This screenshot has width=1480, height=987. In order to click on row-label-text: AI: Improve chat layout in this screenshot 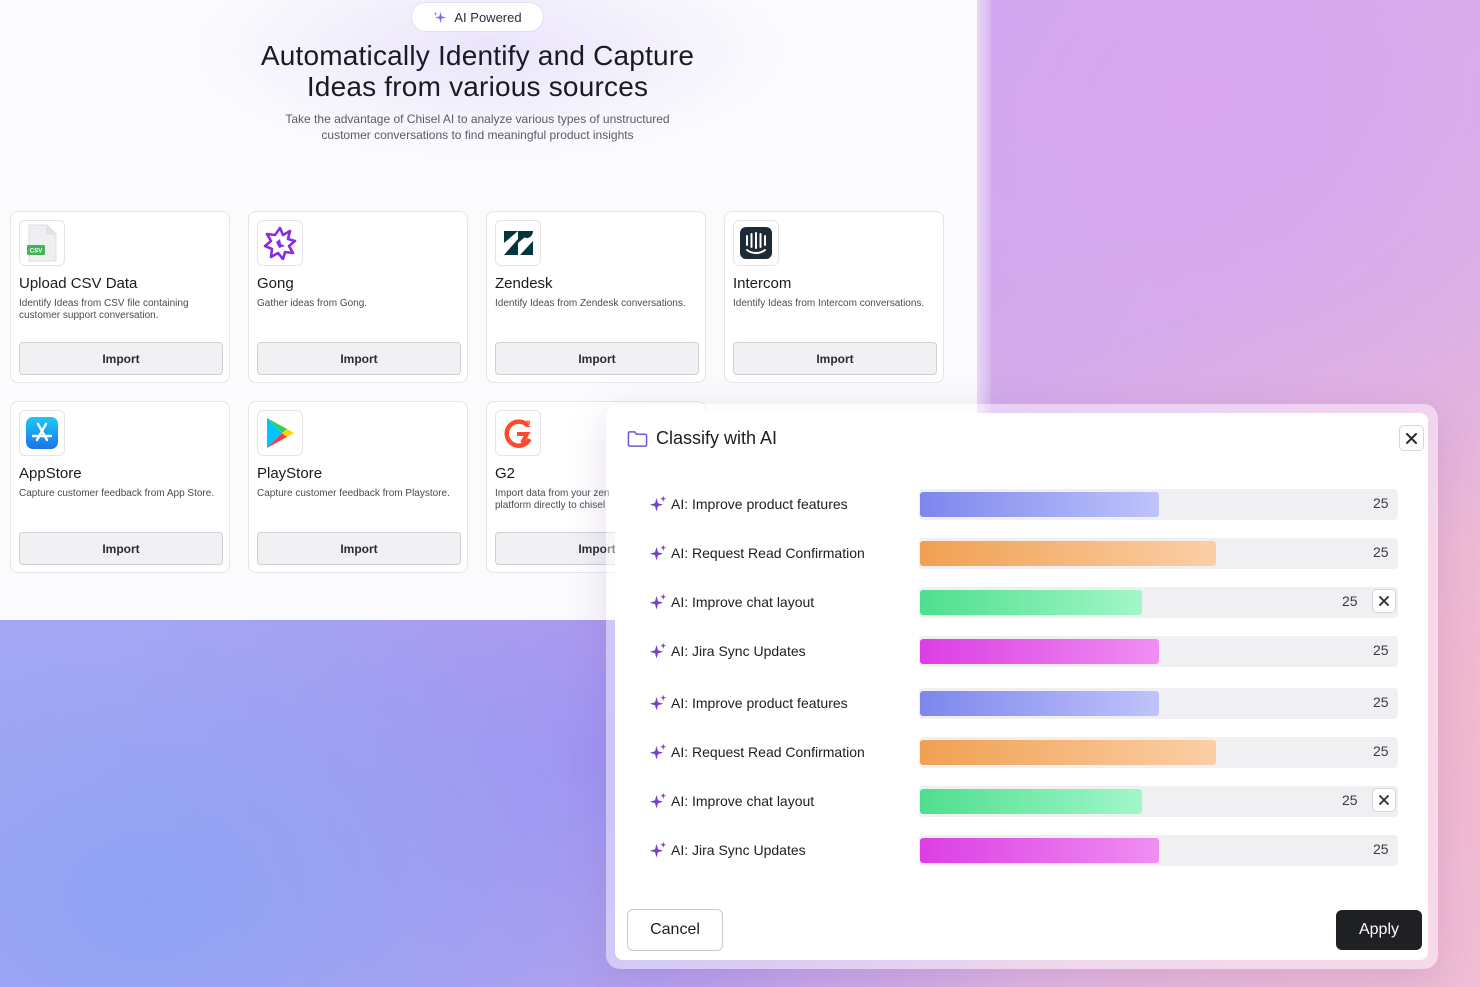, I will do `click(743, 801)`.